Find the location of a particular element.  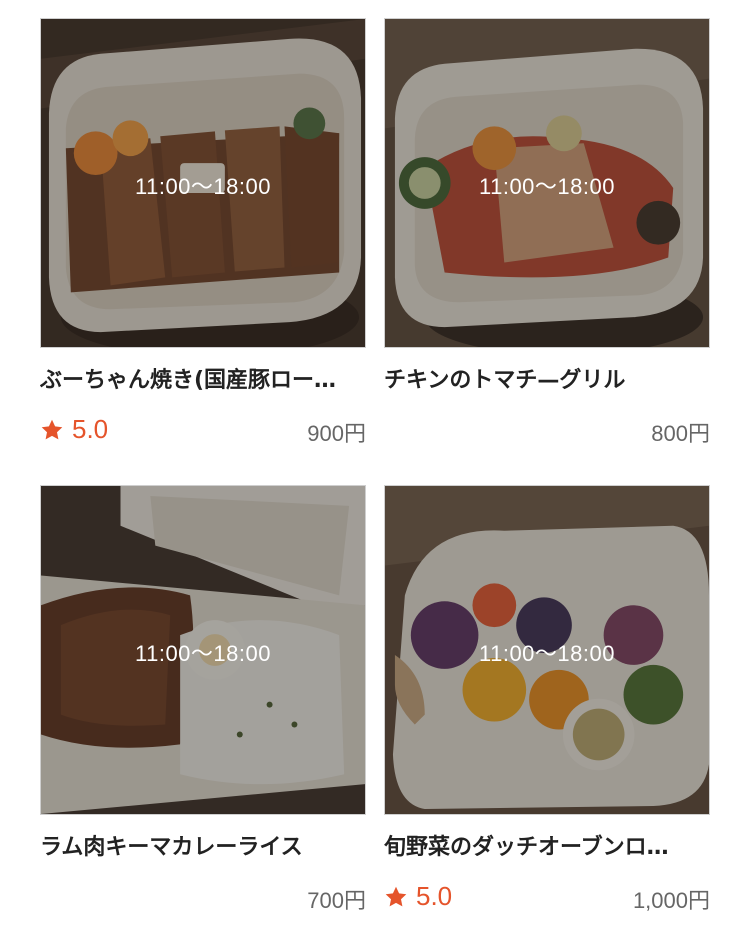

item-name: ラム肉キーマカレーライス is located at coordinates (203, 845).